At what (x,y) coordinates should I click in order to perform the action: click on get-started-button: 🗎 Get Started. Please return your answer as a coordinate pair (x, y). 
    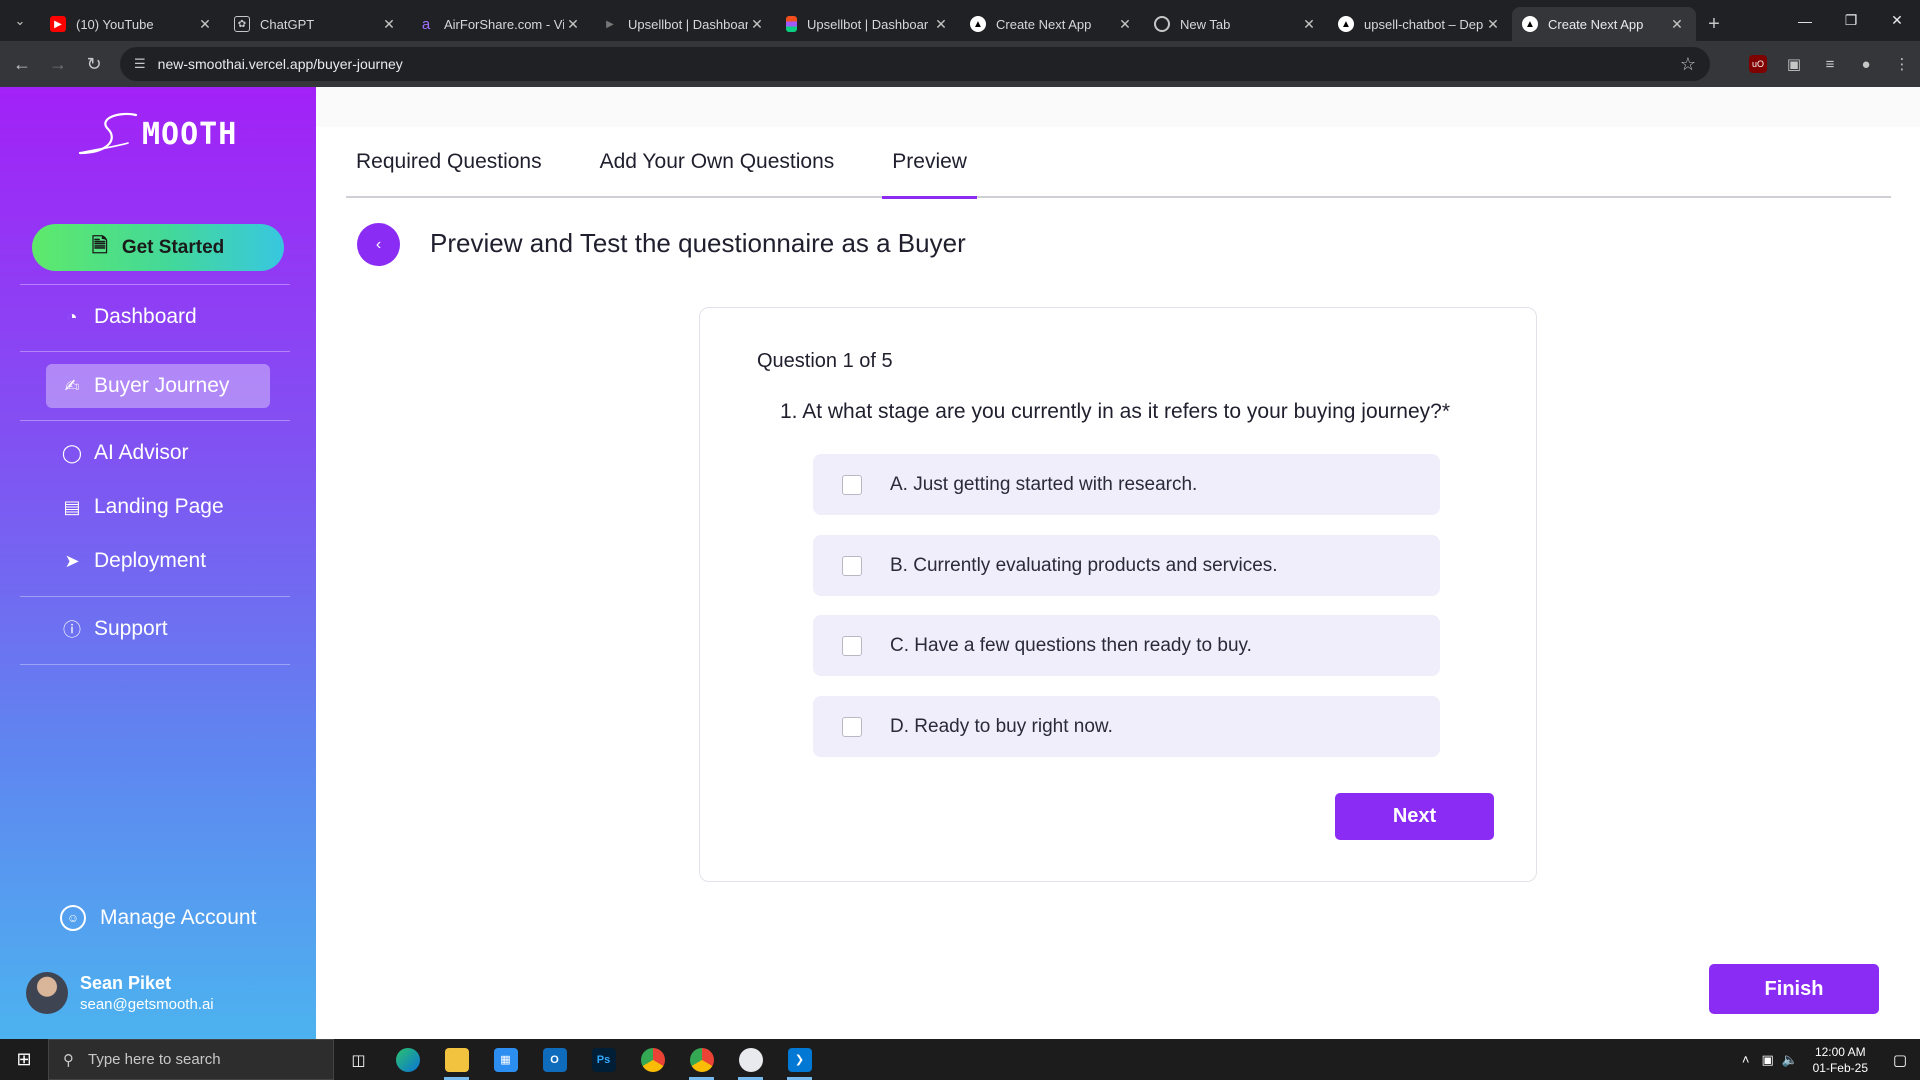
    Looking at the image, I should click on (158, 247).